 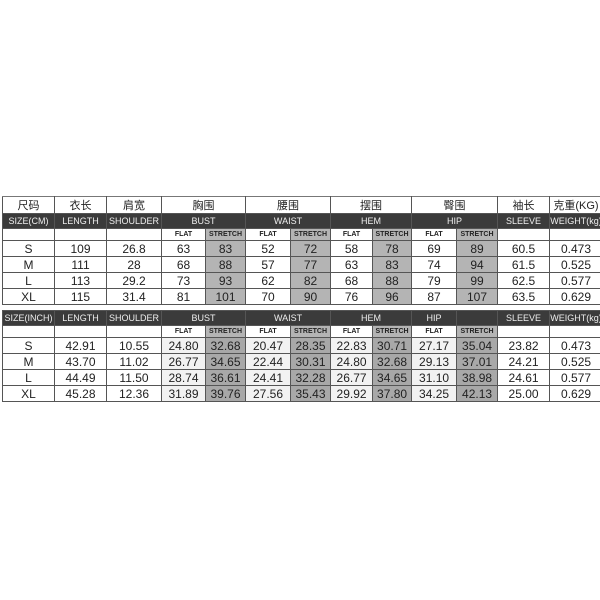 I want to click on value-cell: 115, so click(x=80, y=296).